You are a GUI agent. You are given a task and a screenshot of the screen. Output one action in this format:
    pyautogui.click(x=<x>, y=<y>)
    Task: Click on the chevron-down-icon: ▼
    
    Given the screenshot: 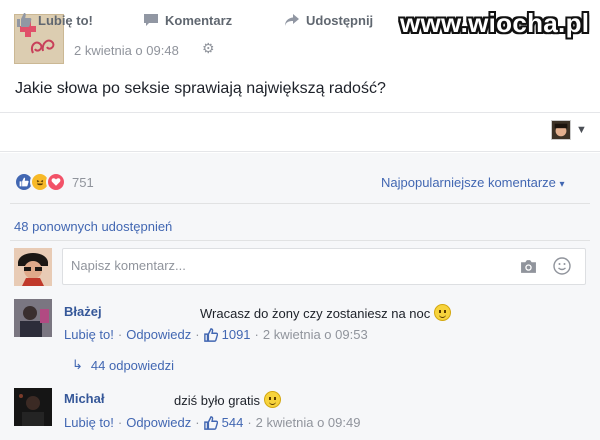 What is the action you would take?
    pyautogui.click(x=581, y=130)
    